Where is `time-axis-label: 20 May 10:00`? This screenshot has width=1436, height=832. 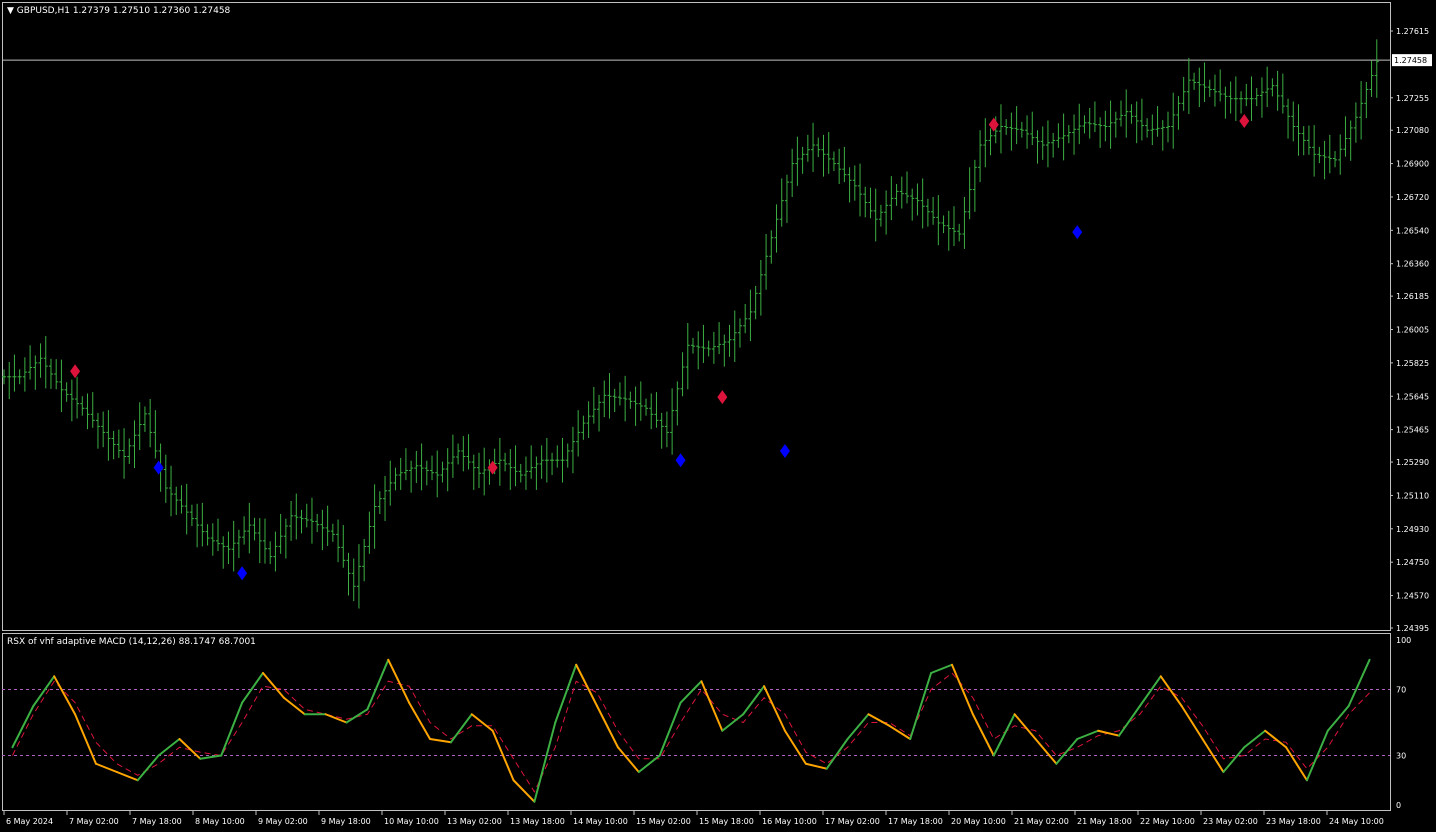 time-axis-label: 20 May 10:00 is located at coordinates (978, 821).